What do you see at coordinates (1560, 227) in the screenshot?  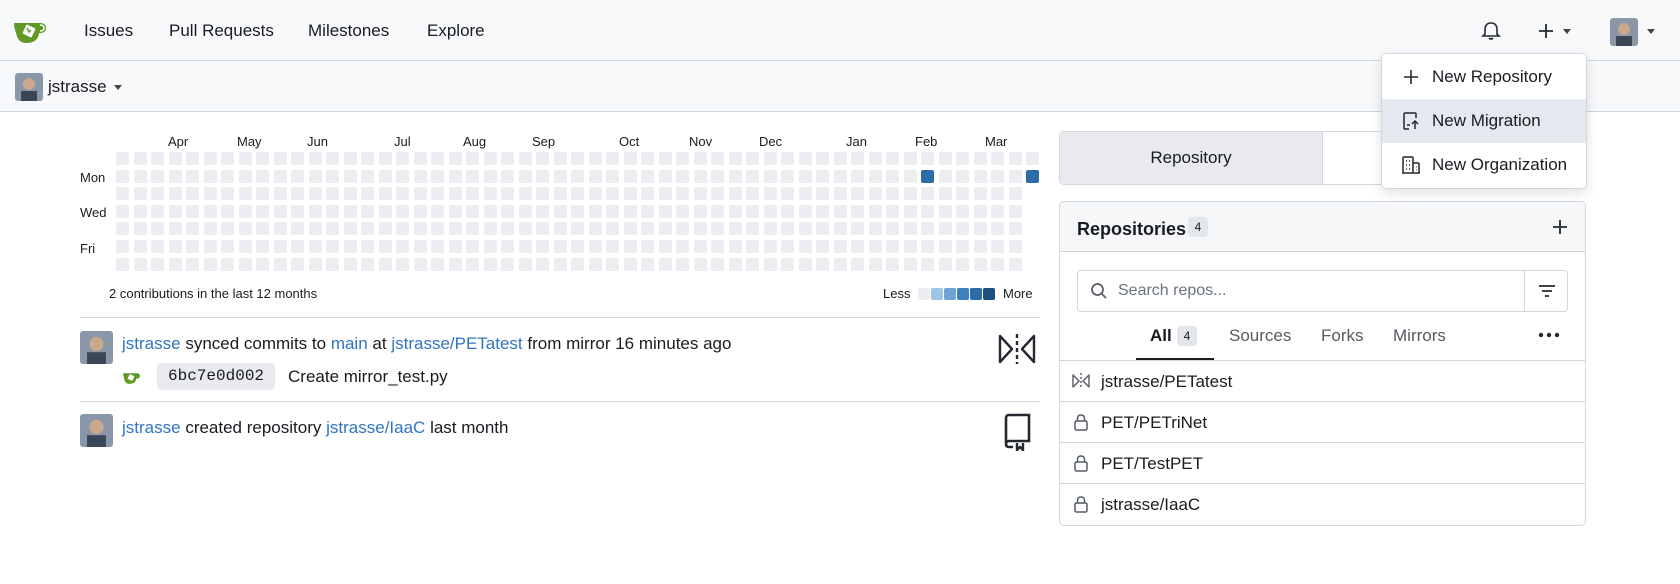 I see `plus-icon` at bounding box center [1560, 227].